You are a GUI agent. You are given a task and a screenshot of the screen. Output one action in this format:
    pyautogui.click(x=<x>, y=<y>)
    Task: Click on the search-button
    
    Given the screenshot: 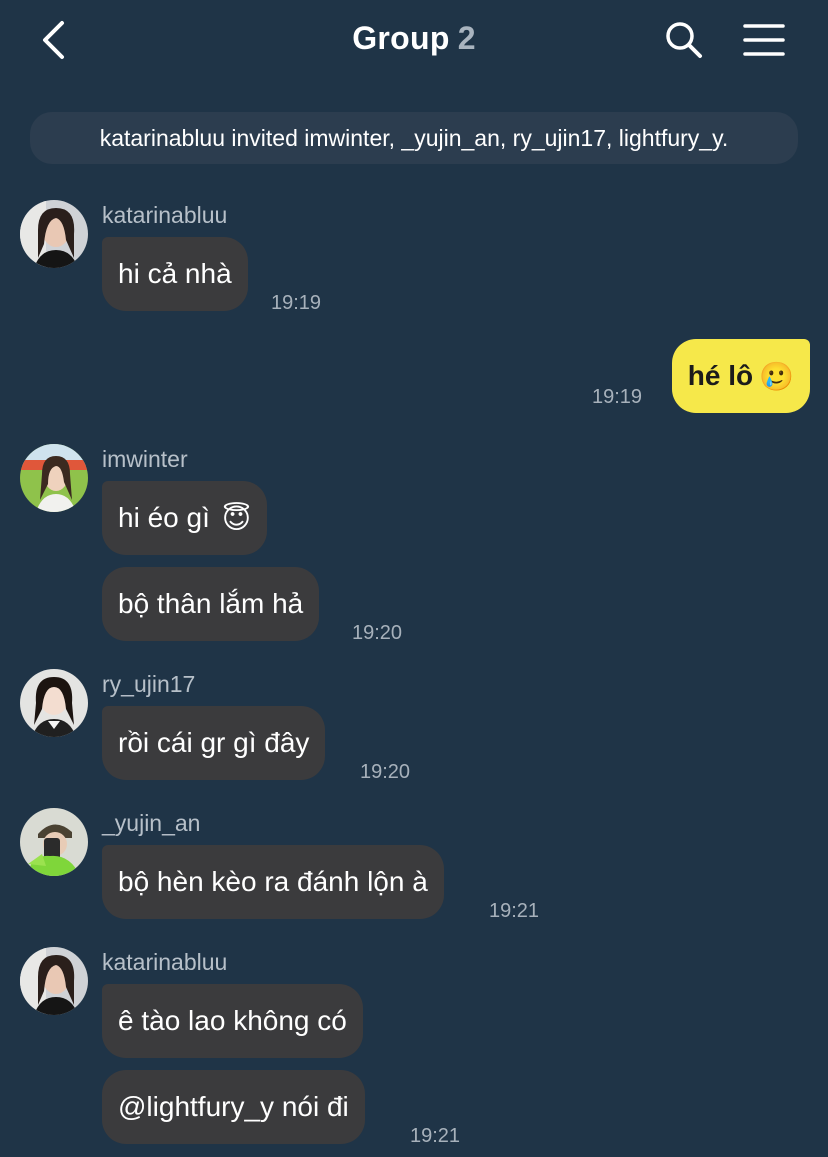 What is the action you would take?
    pyautogui.click(x=684, y=40)
    